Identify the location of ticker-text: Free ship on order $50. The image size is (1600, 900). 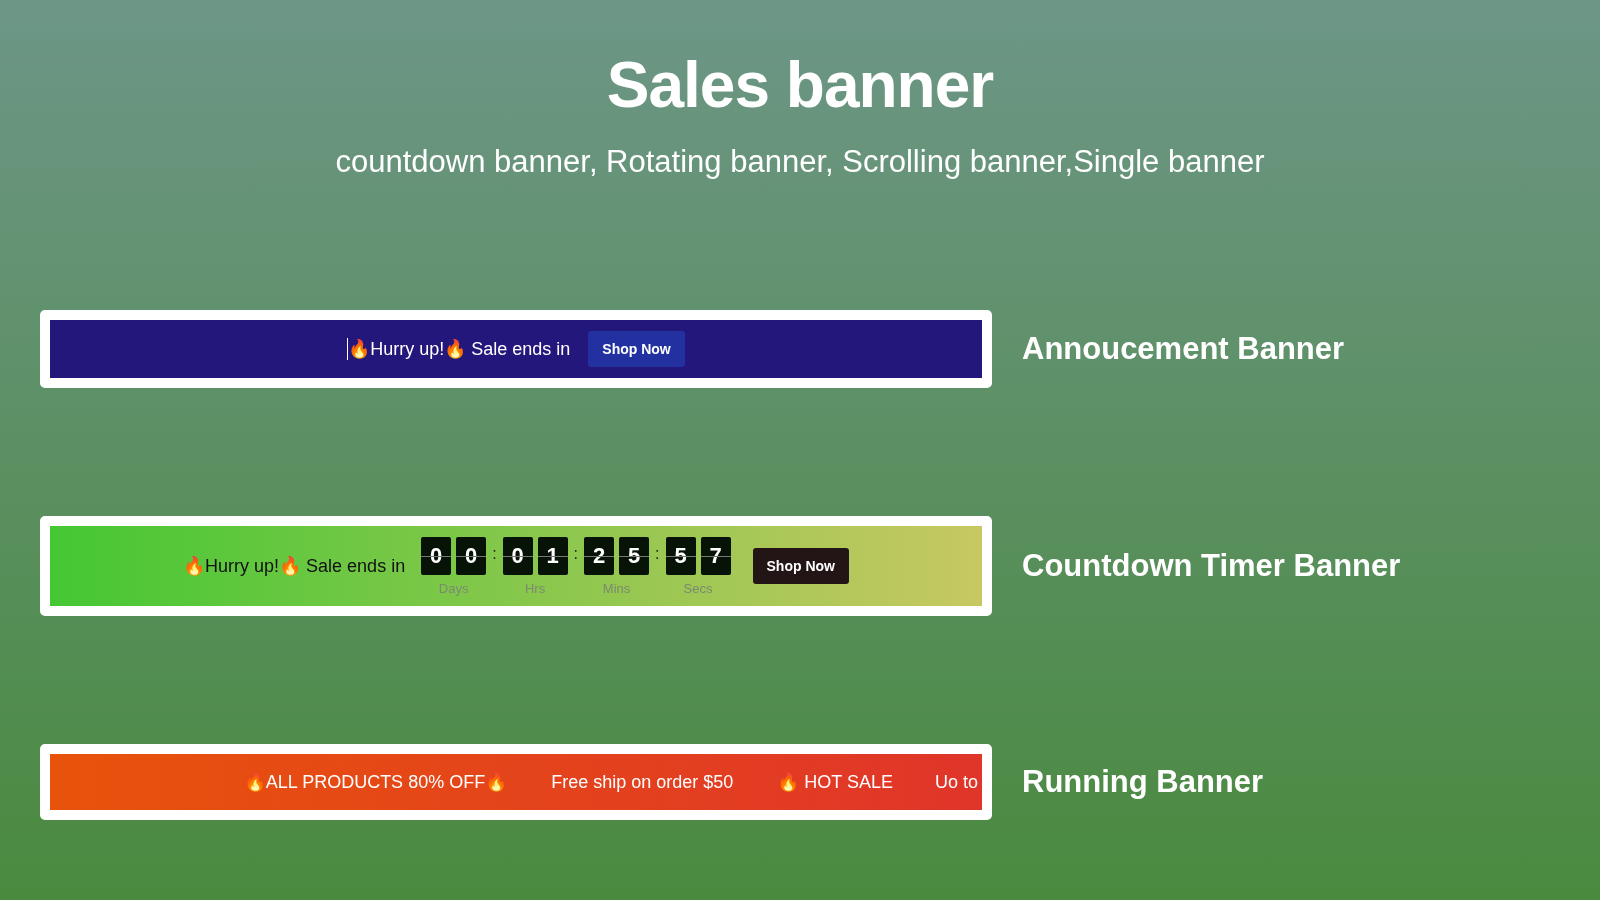
(642, 782).